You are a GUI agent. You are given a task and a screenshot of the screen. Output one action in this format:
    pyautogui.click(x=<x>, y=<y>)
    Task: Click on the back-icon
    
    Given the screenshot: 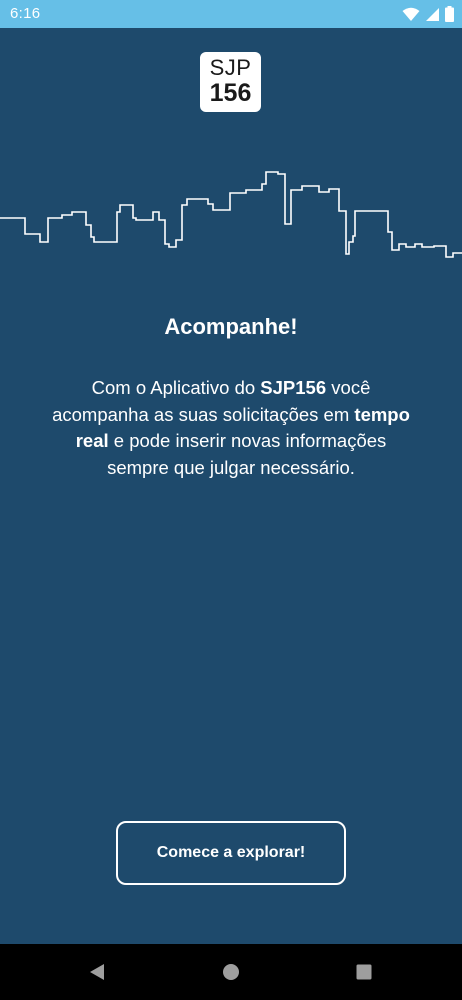 What is the action you would take?
    pyautogui.click(x=97, y=972)
    